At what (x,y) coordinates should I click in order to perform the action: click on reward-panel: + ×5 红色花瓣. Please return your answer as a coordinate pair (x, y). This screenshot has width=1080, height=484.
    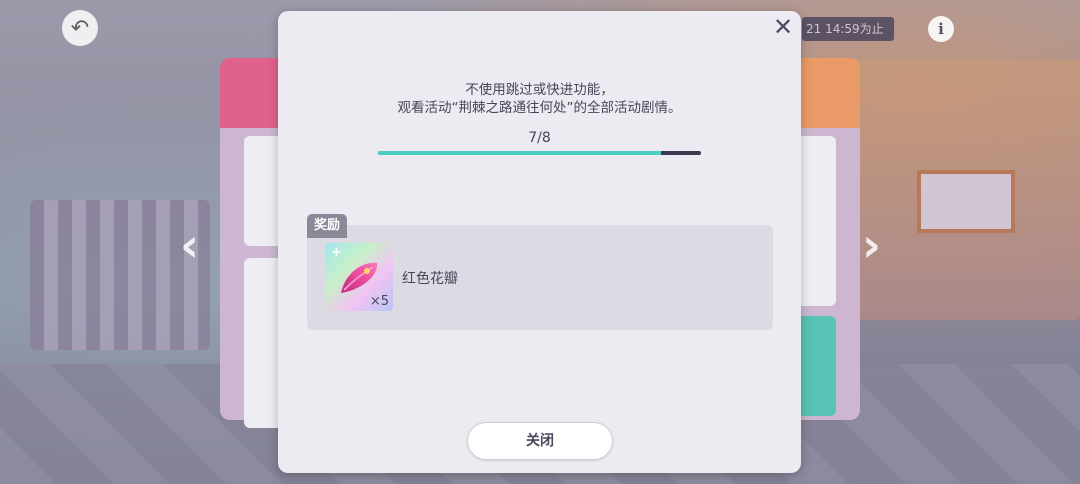
    Looking at the image, I should click on (540, 277).